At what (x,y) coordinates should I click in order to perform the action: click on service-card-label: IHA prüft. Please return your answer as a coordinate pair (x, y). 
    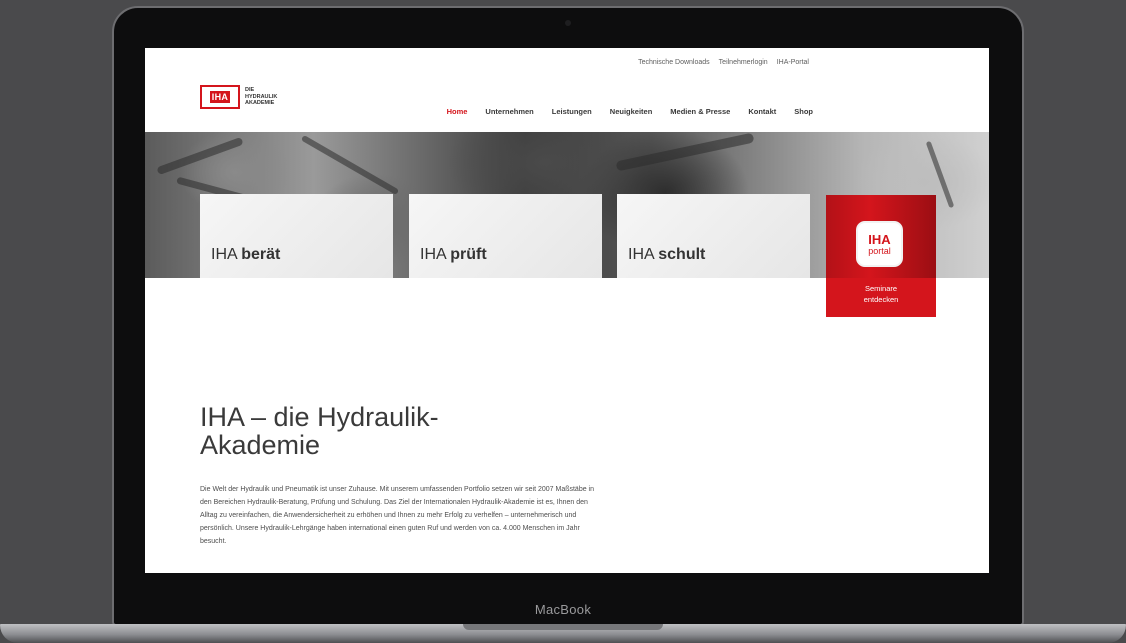
    Looking at the image, I should click on (453, 255).